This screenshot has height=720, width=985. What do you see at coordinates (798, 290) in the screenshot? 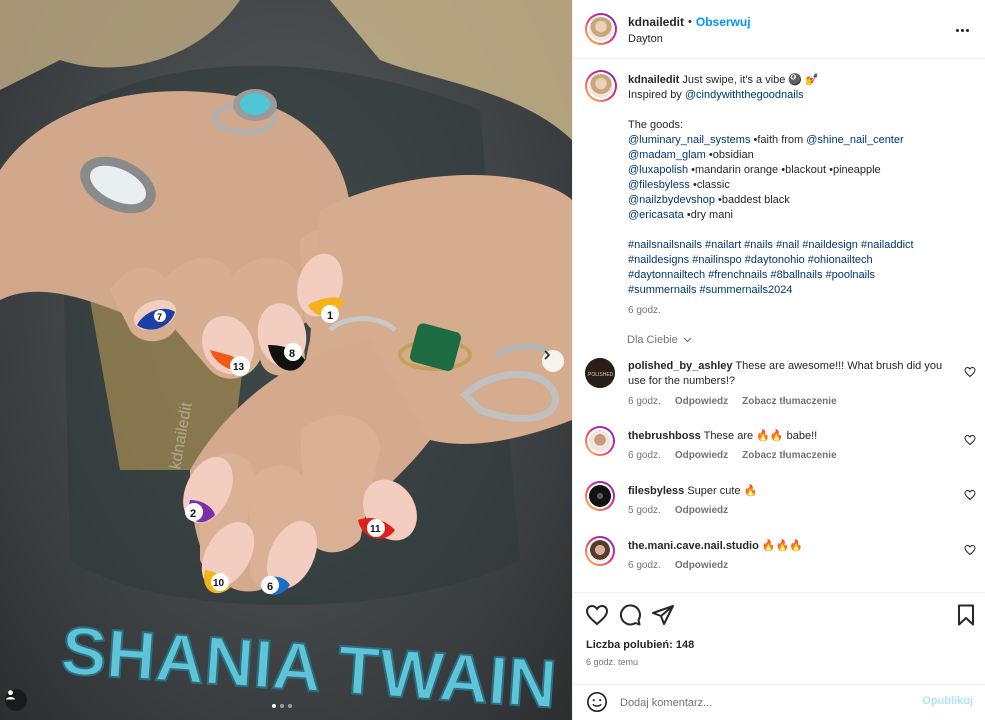
I see `hashtags-line: #summernails #summernails2024` at bounding box center [798, 290].